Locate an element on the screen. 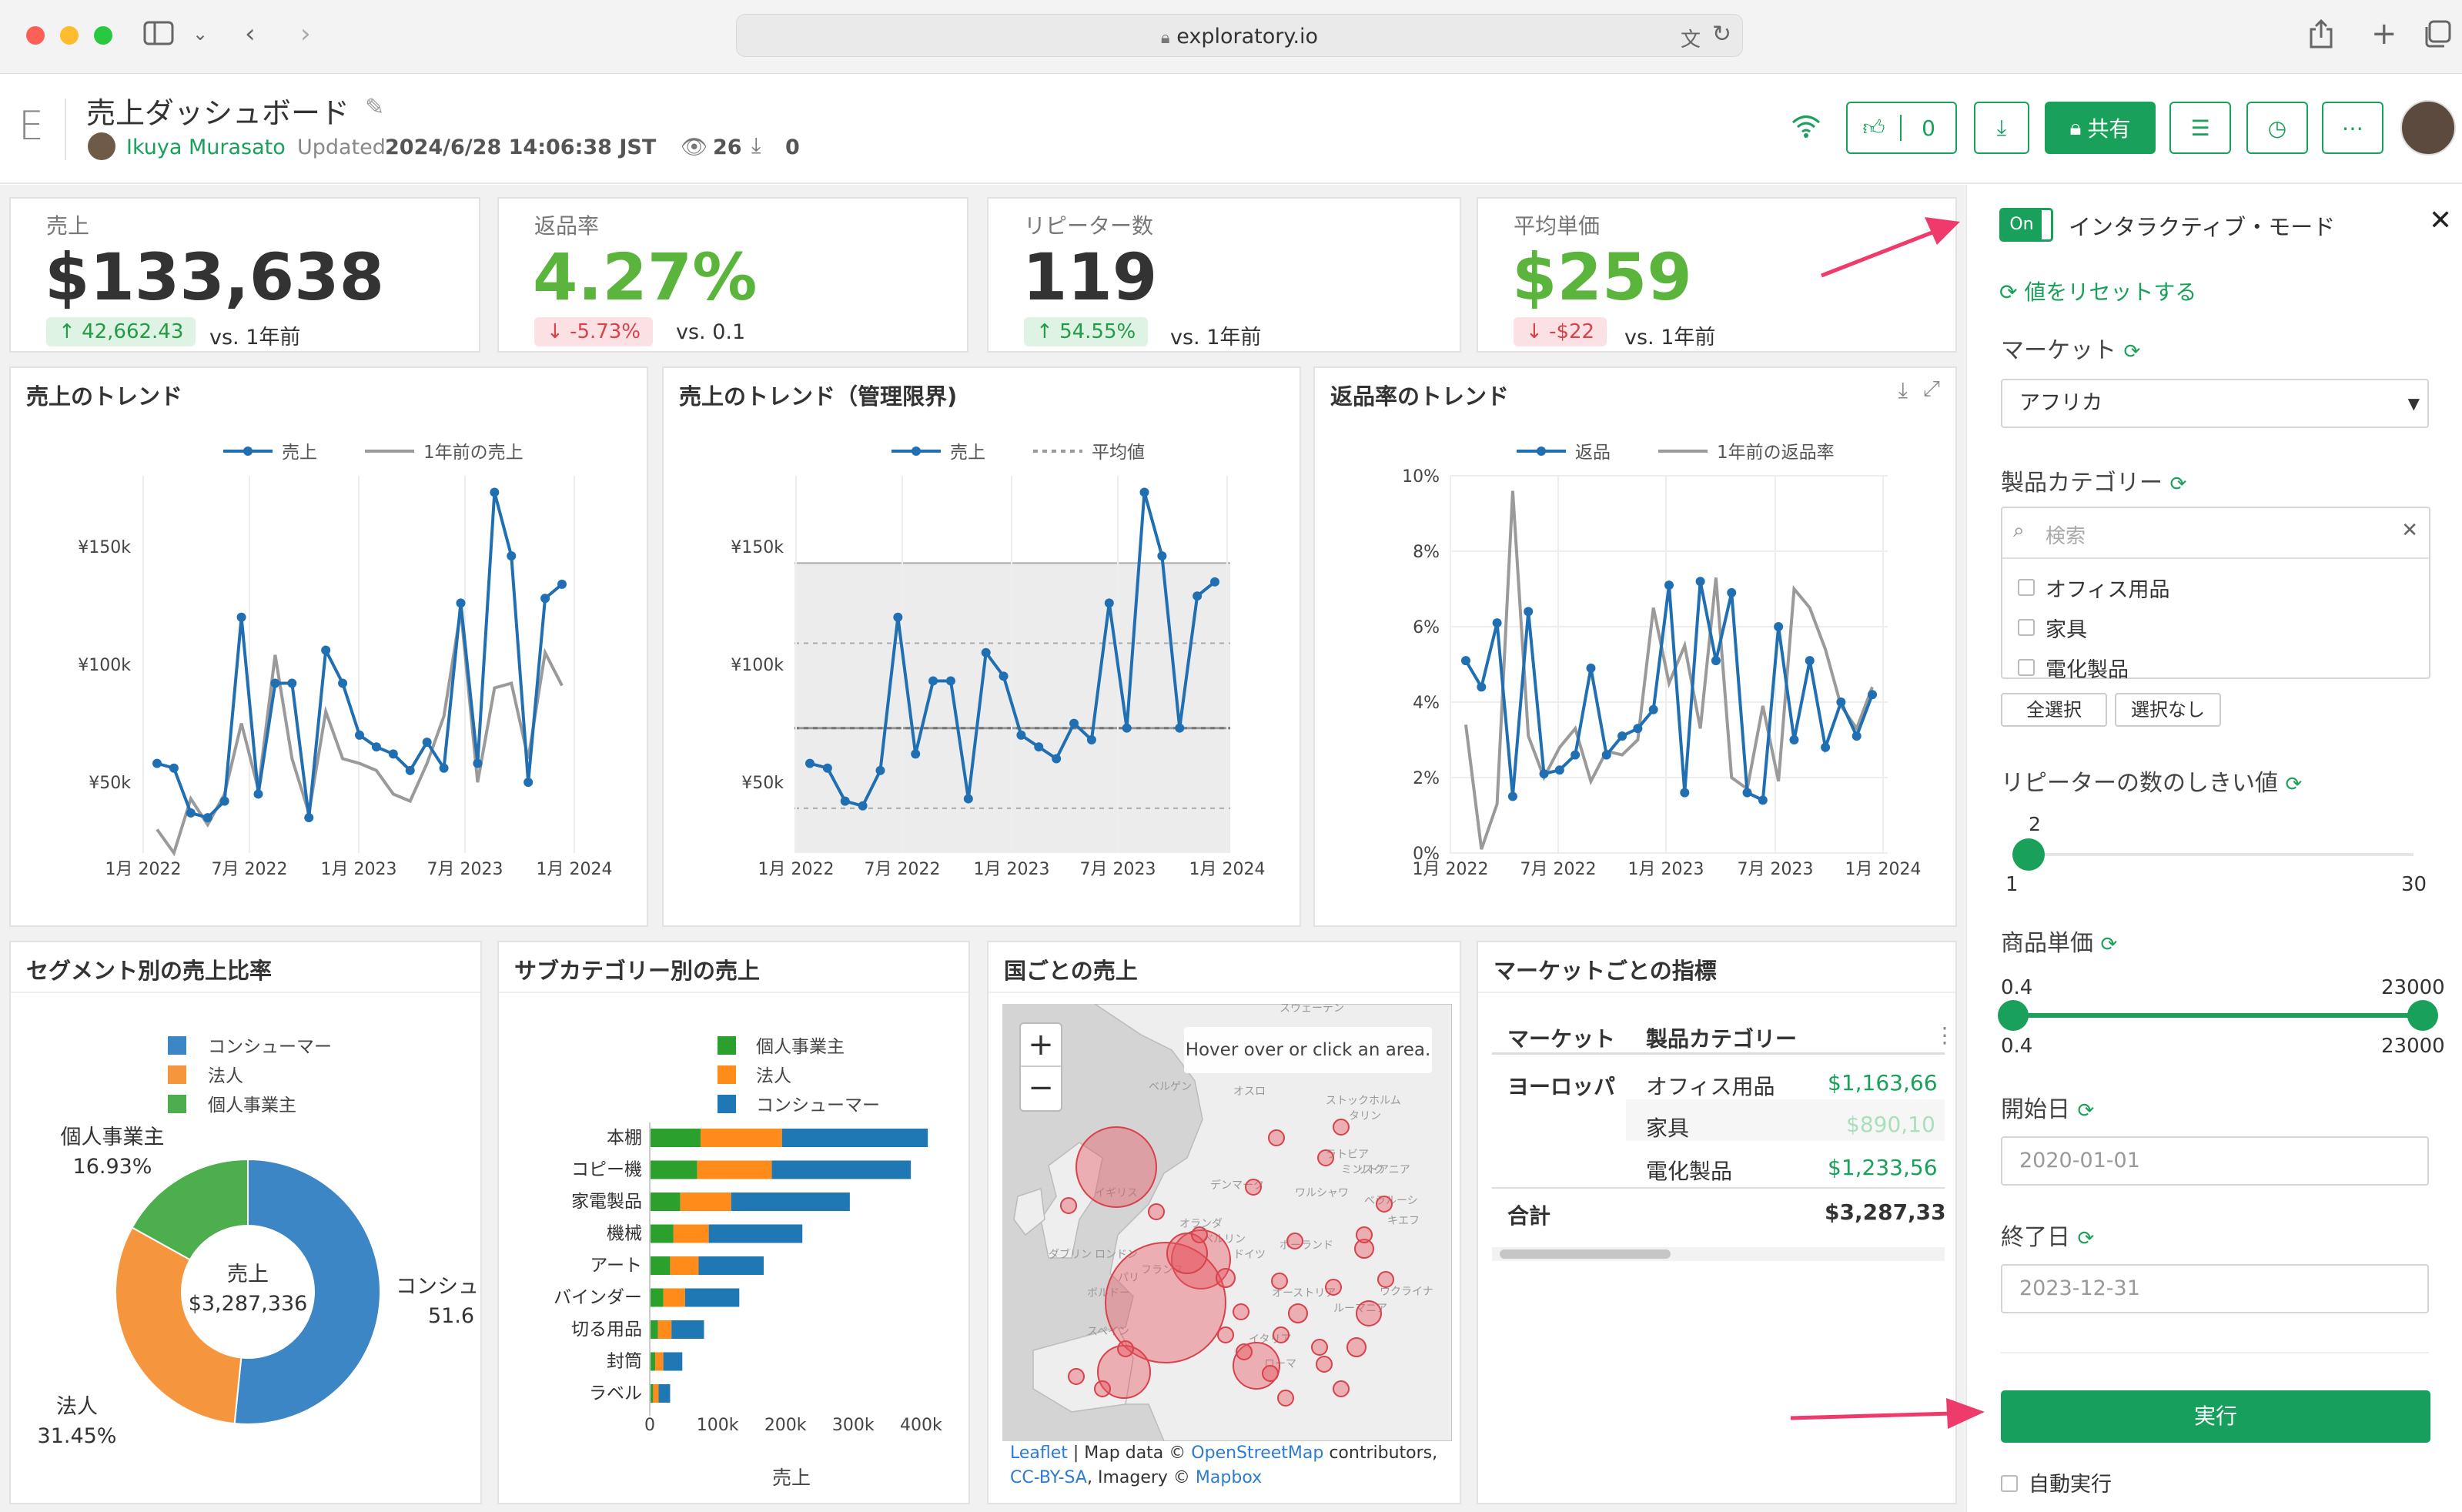 This screenshot has width=2462, height=1512. market-select: アフリカ ▼ is located at coordinates (2215, 403).